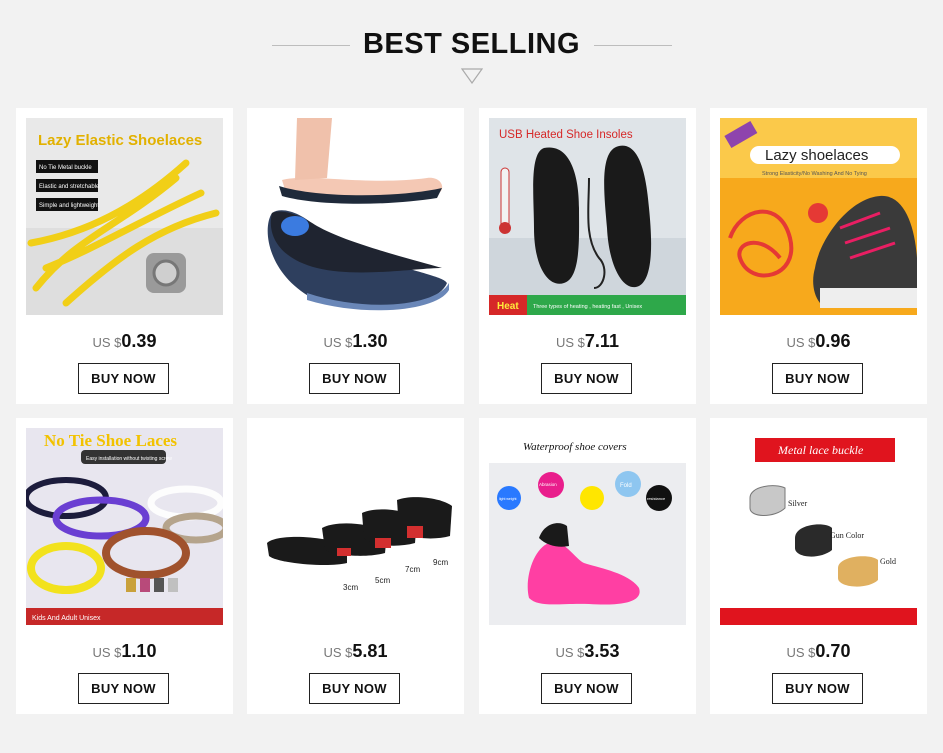 Image resolution: width=943 pixels, height=753 pixels. Describe the element at coordinates (355, 526) in the screenshot. I see `product-image: 3cm 5cm 7cm 9cm` at that location.